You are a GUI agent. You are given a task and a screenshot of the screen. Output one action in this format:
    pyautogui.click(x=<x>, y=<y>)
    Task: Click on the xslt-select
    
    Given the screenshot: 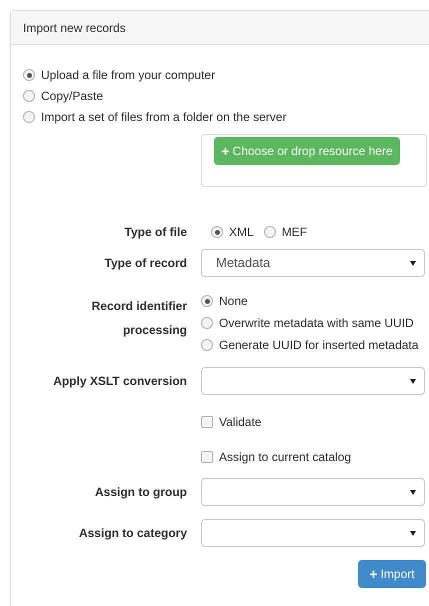 What is the action you would take?
    pyautogui.click(x=313, y=381)
    